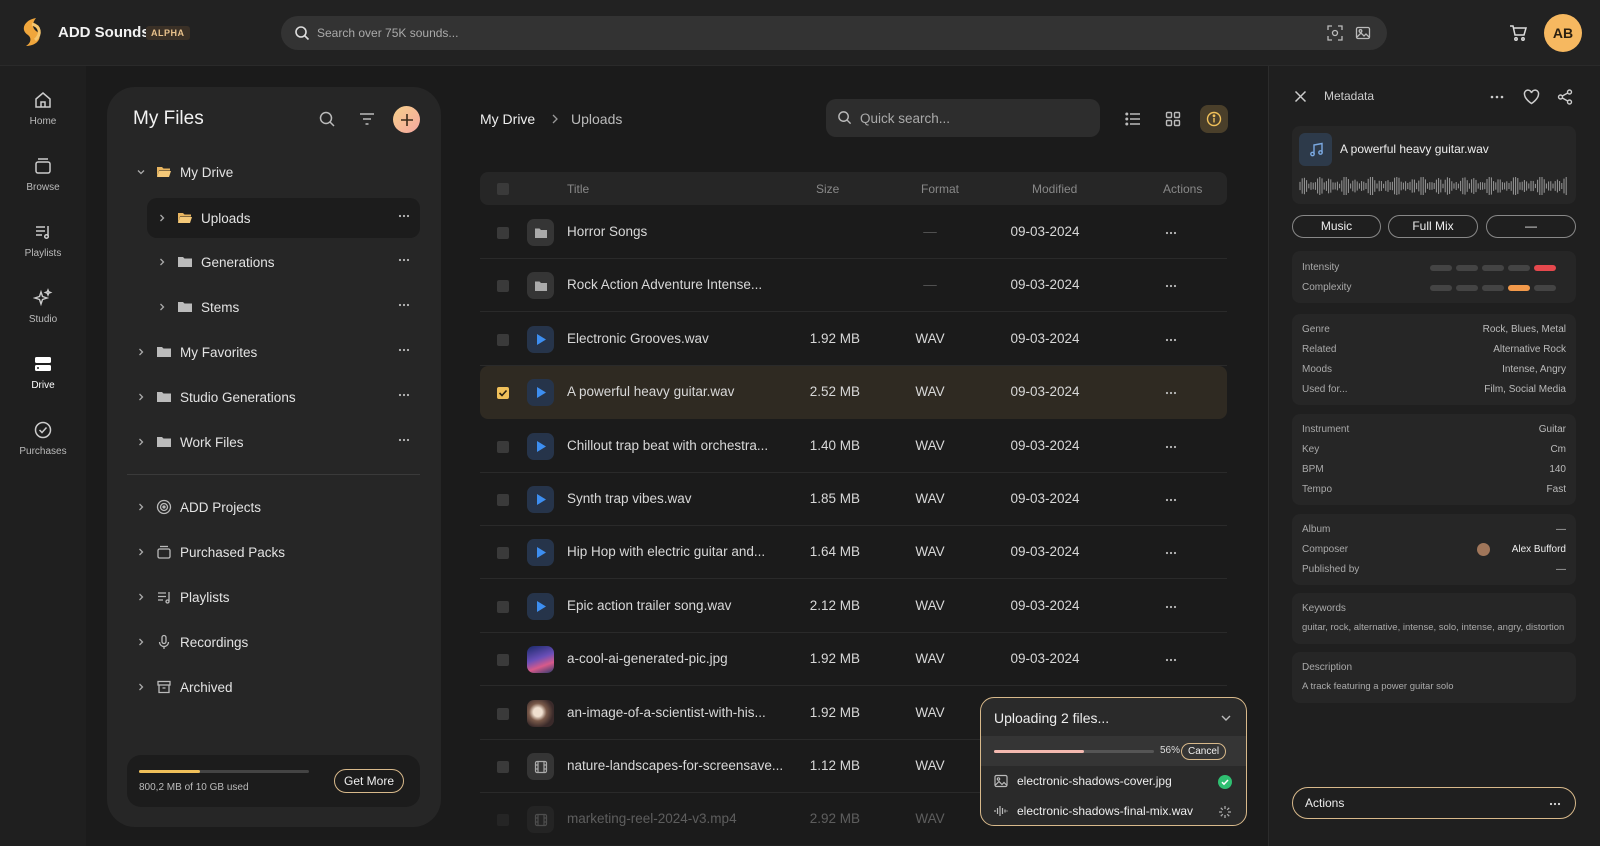 The height and width of the screenshot is (846, 1600). Describe the element at coordinates (674, 338) in the screenshot. I see `row-title: Electronic Grooves.wav` at that location.